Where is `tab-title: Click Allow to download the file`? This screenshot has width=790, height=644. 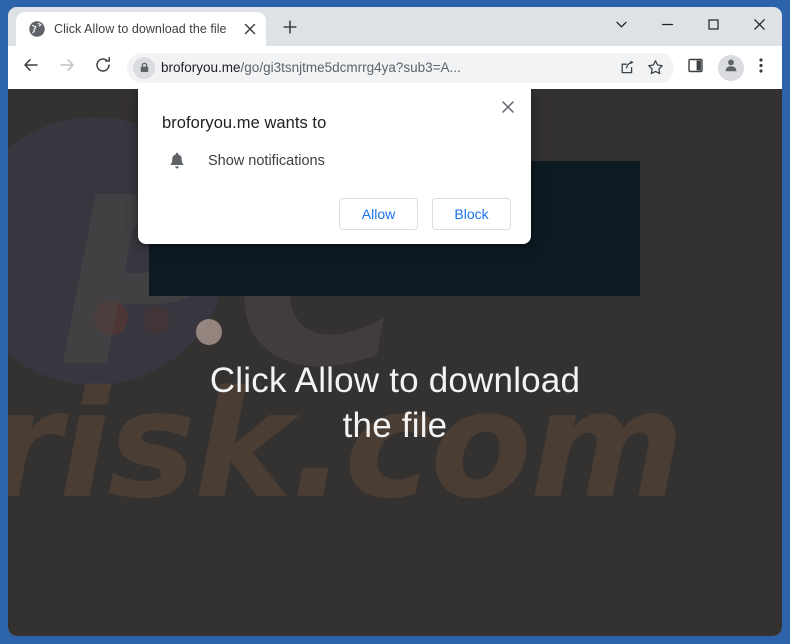
tab-title: Click Allow to download the file is located at coordinates (140, 29).